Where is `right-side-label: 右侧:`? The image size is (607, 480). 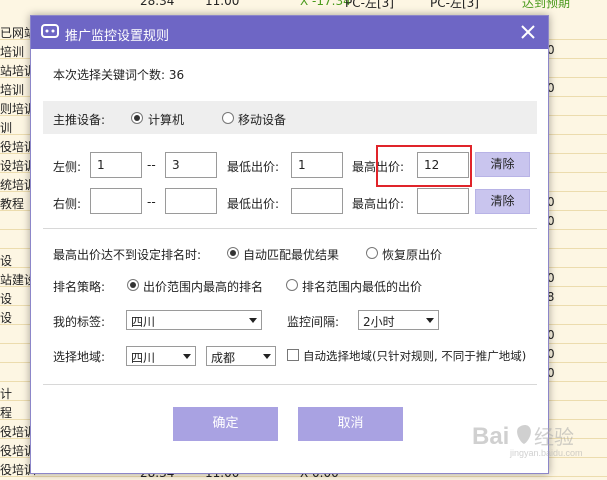 right-side-label: 右侧: is located at coordinates (67, 204).